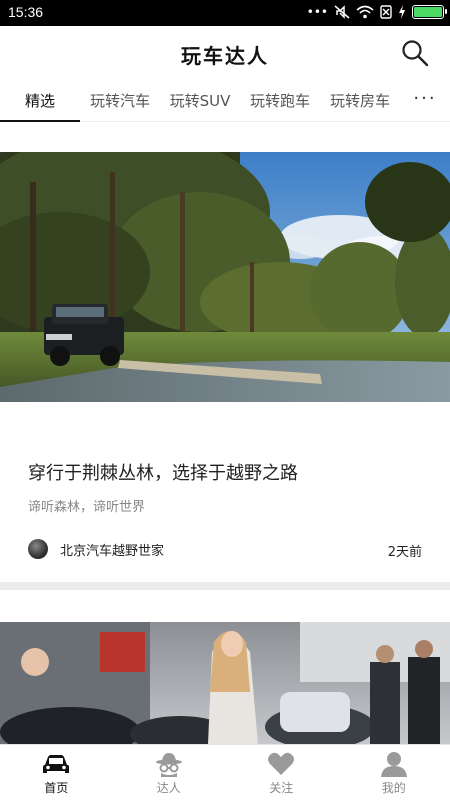 The width and height of the screenshot is (450, 800). I want to click on post-time: 2天前, so click(404, 552).